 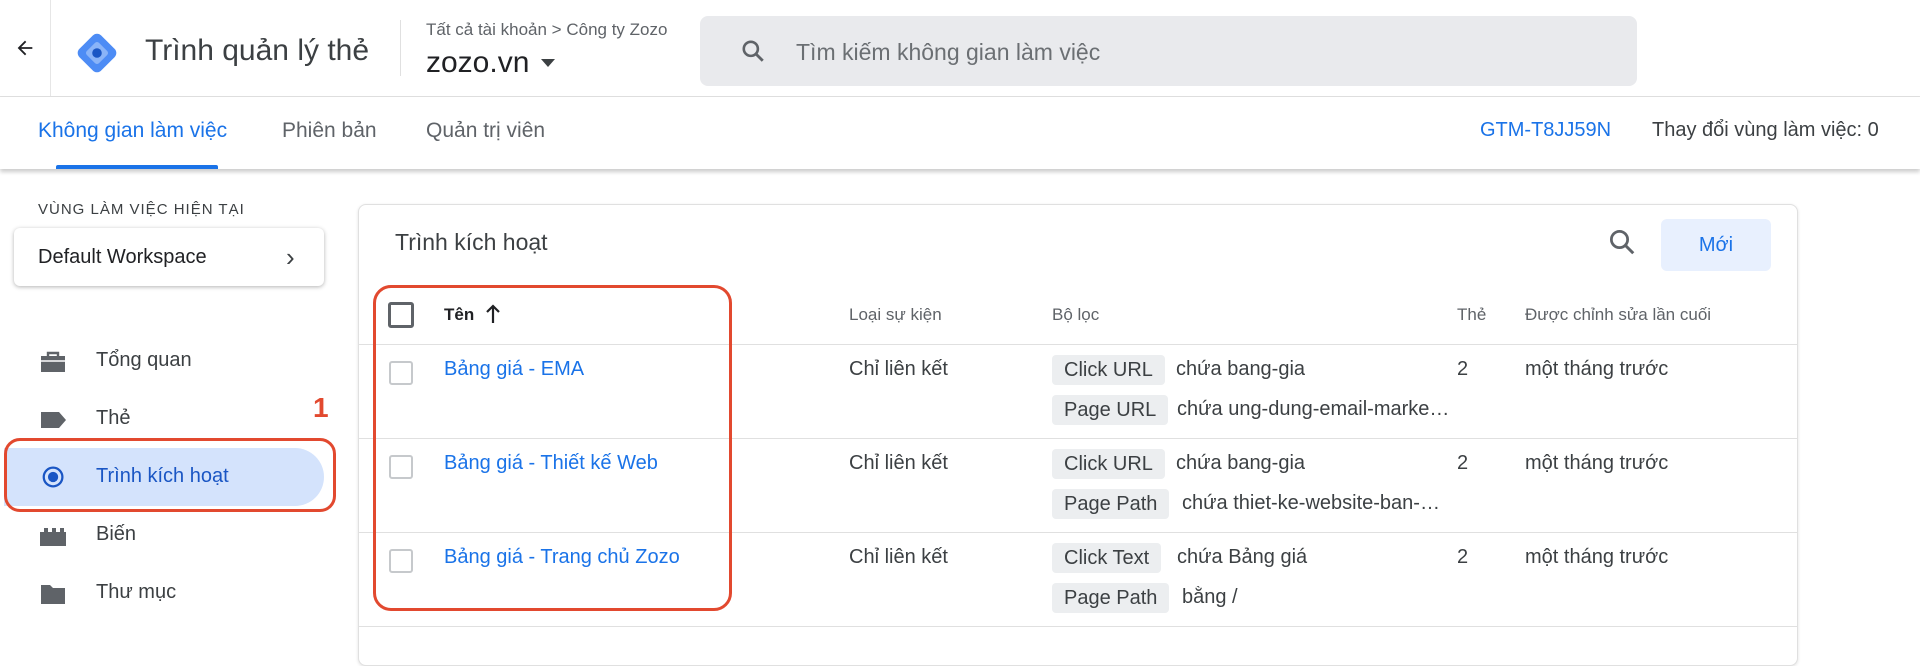 I want to click on divider, so click(x=1078, y=626).